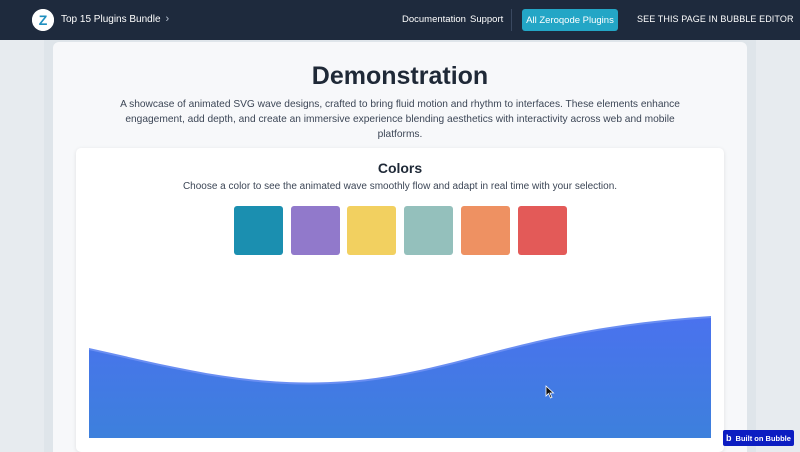  What do you see at coordinates (550, 392) in the screenshot?
I see `mouse-cursor-icon` at bounding box center [550, 392].